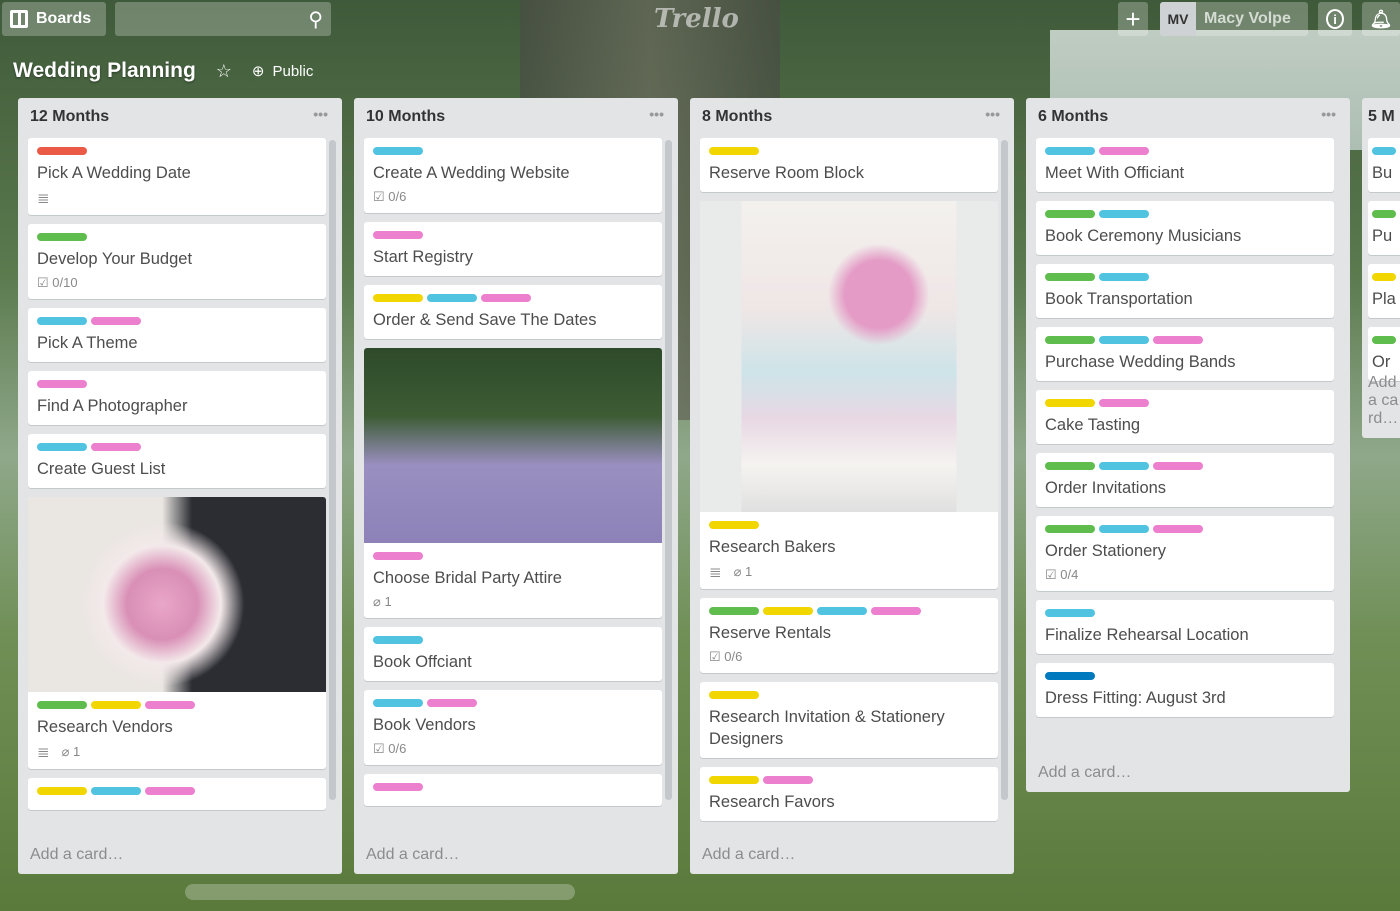 The width and height of the screenshot is (1400, 911). Describe the element at coordinates (1185, 690) in the screenshot. I see `card: Dress Fitting: August 3rd` at that location.